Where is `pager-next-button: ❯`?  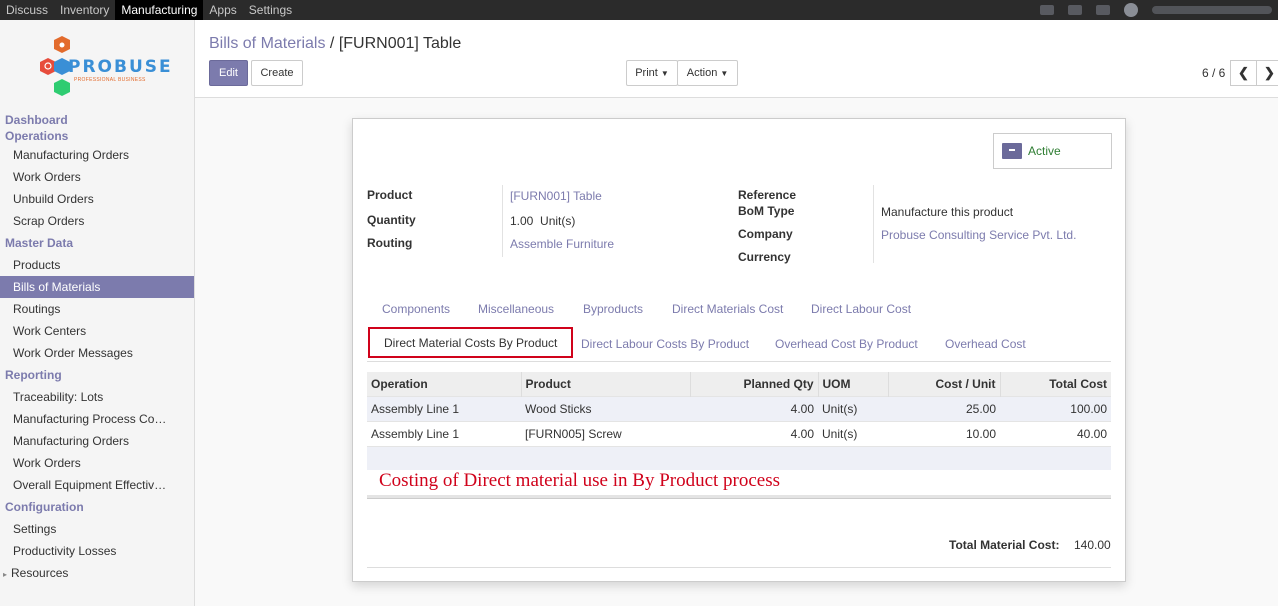
pager-next-button: ❯ is located at coordinates (1267, 73).